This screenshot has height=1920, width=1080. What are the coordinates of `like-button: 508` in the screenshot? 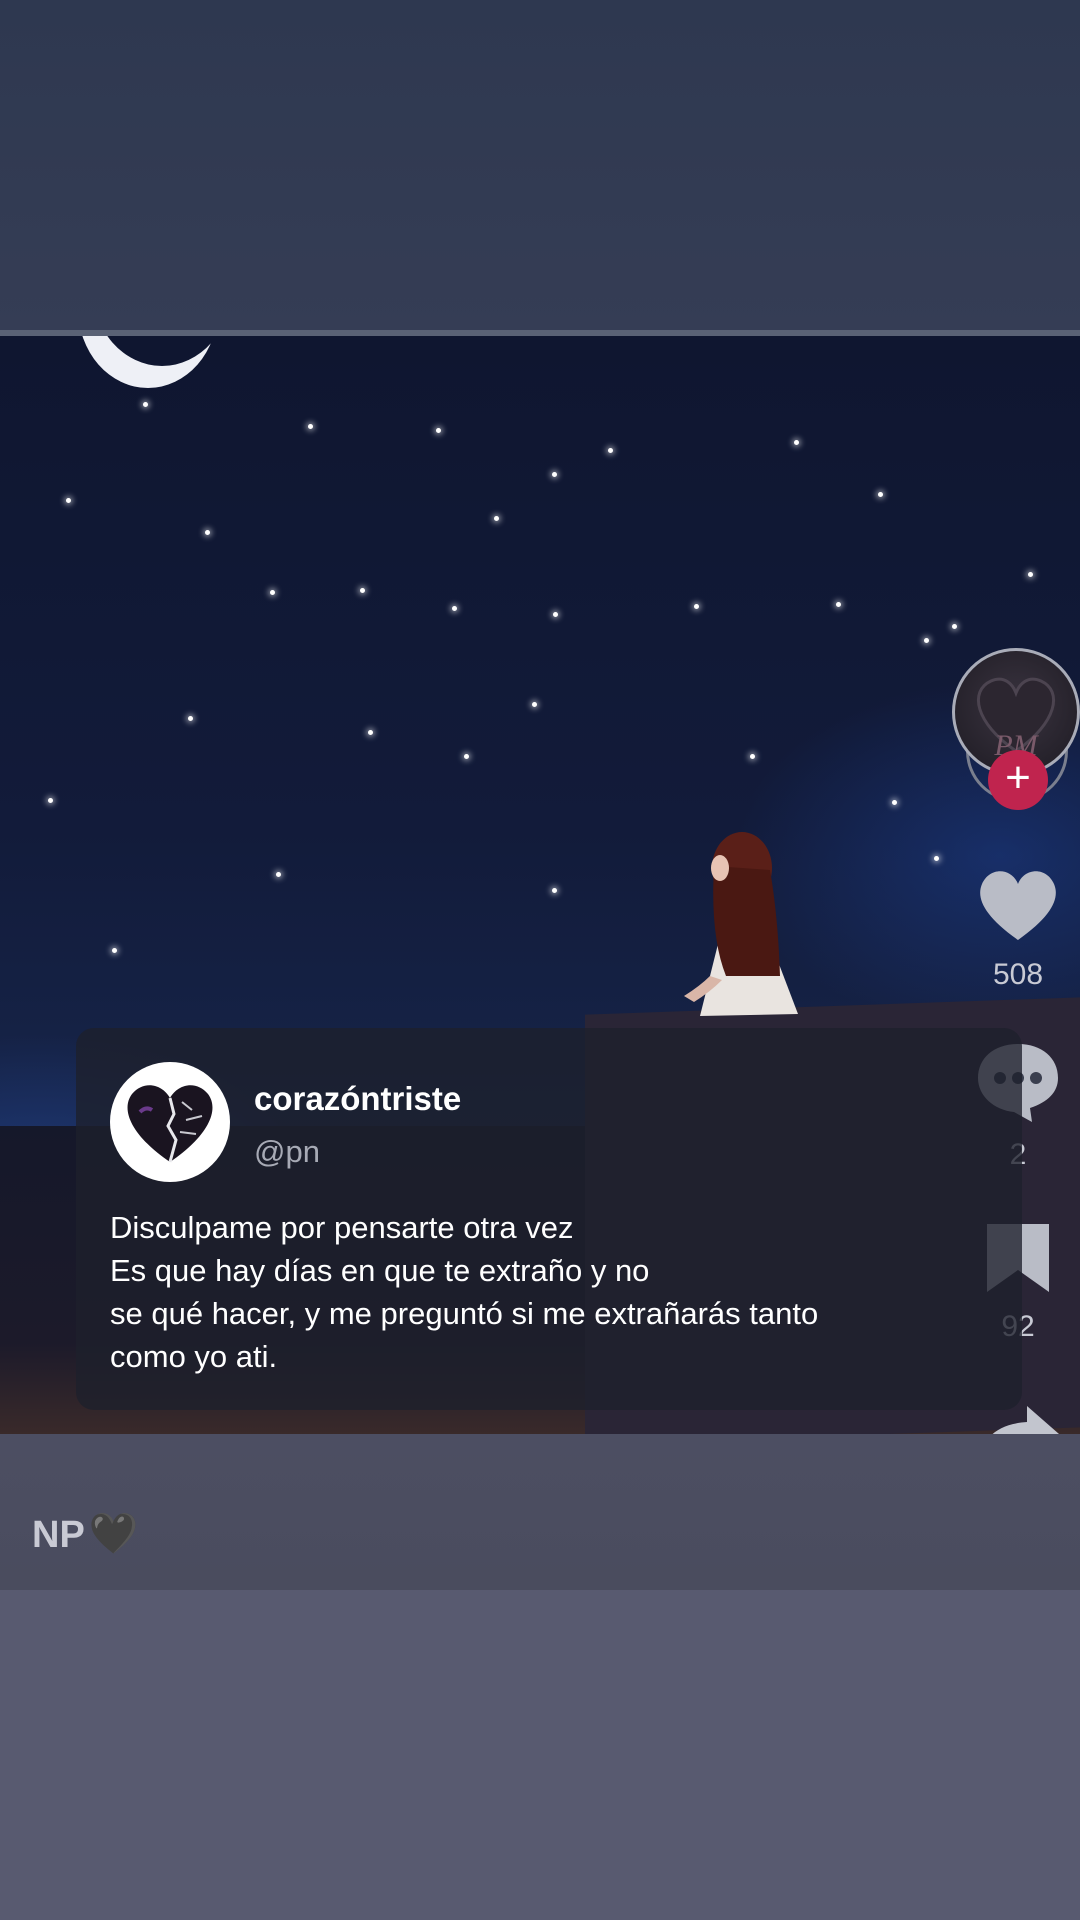 It's located at (1018, 928).